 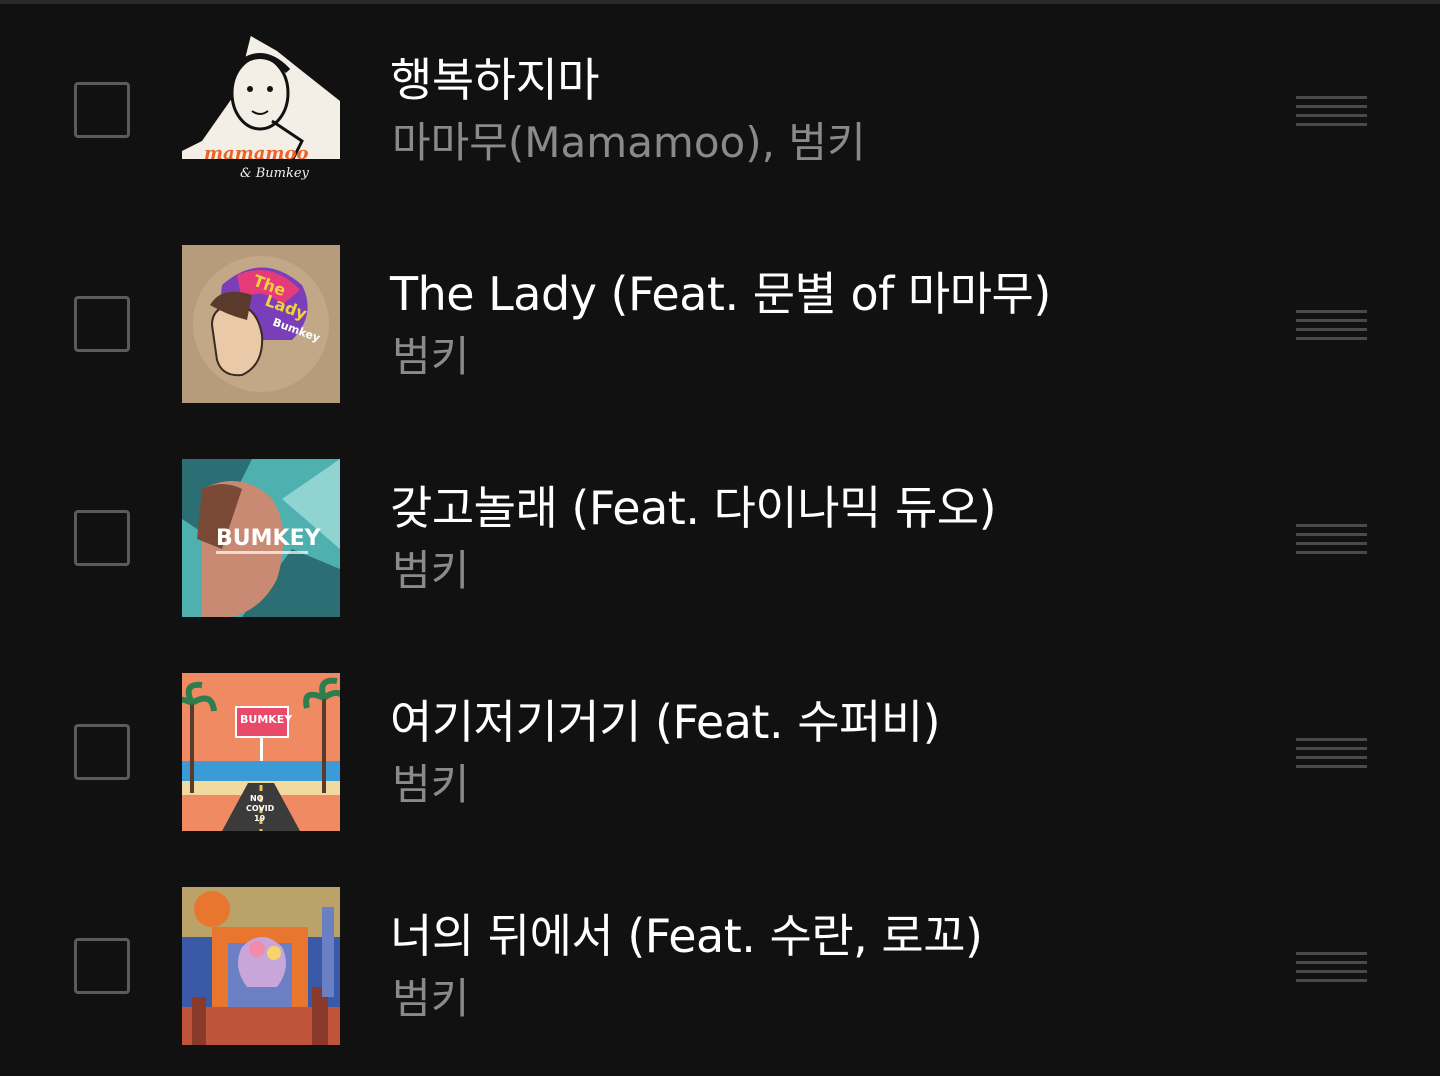 I want to click on cover-text: 19, so click(x=260, y=818).